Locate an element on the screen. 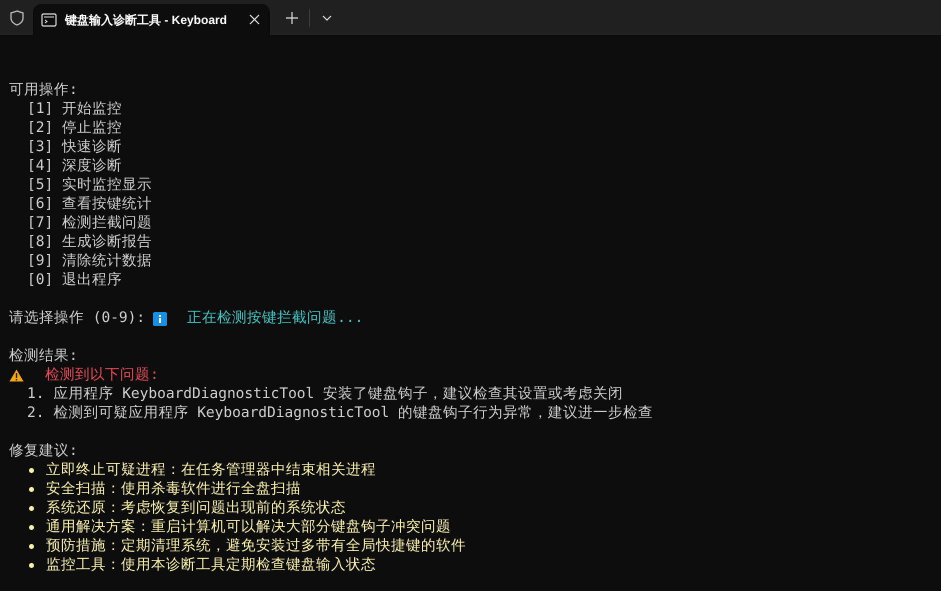 The image size is (941, 591). suggestion-text: 系统还原：考虑恢复到问题出现前的系统状态 is located at coordinates (196, 508).